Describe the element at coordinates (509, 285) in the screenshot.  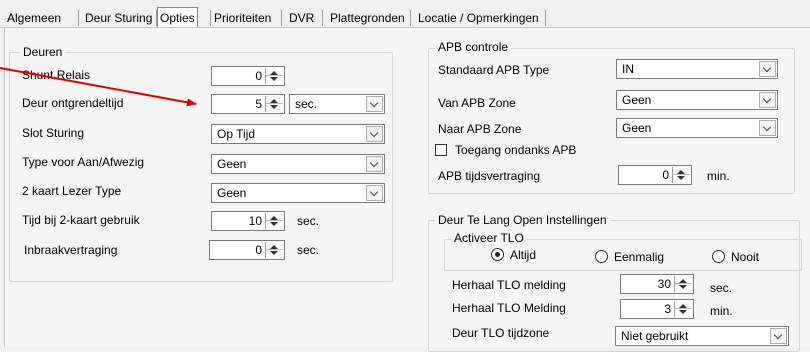
I see `herhaal-tlo-melding-label: Herhaal TLO melding` at that location.